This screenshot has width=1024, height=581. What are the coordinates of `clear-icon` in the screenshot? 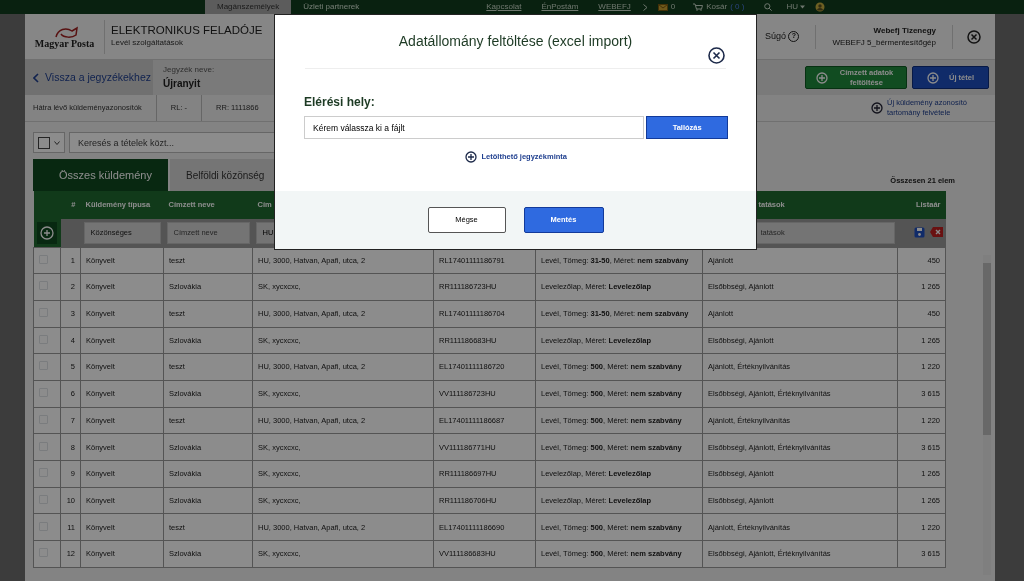 It's located at (936, 232).